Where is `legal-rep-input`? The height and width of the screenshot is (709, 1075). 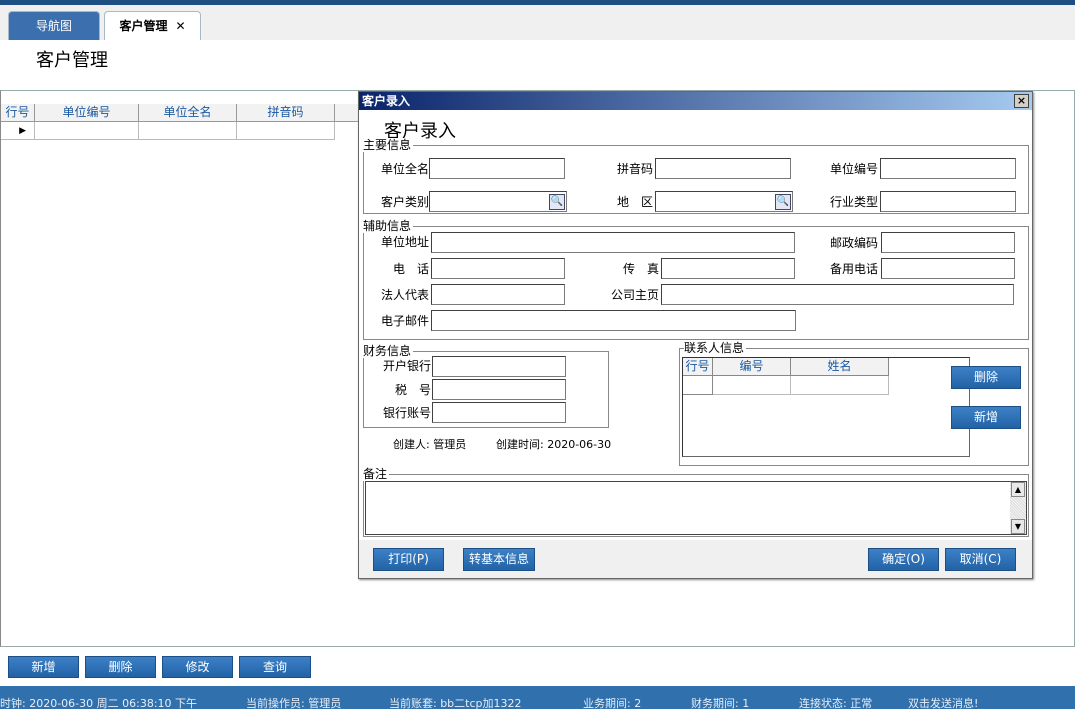 legal-rep-input is located at coordinates (498, 294).